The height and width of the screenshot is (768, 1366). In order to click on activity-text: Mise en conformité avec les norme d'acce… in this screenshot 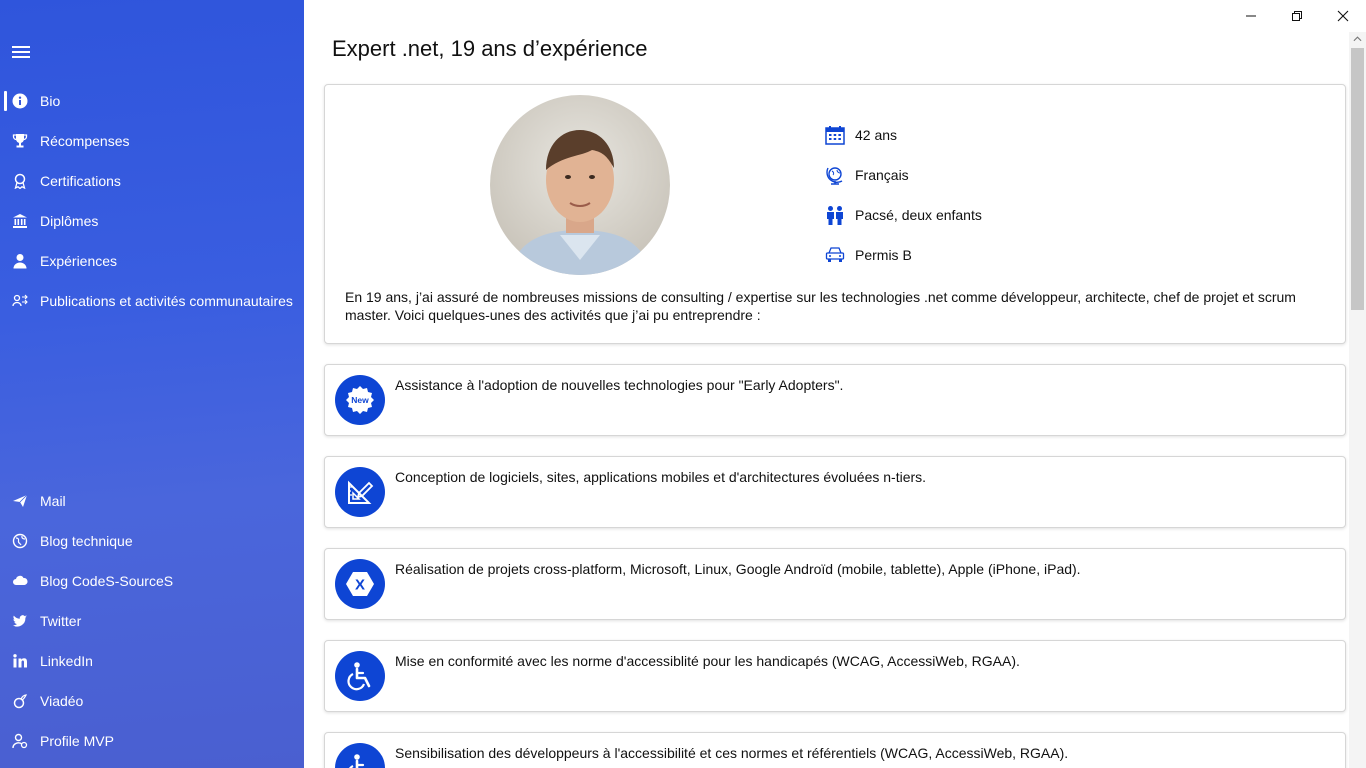, I will do `click(707, 661)`.